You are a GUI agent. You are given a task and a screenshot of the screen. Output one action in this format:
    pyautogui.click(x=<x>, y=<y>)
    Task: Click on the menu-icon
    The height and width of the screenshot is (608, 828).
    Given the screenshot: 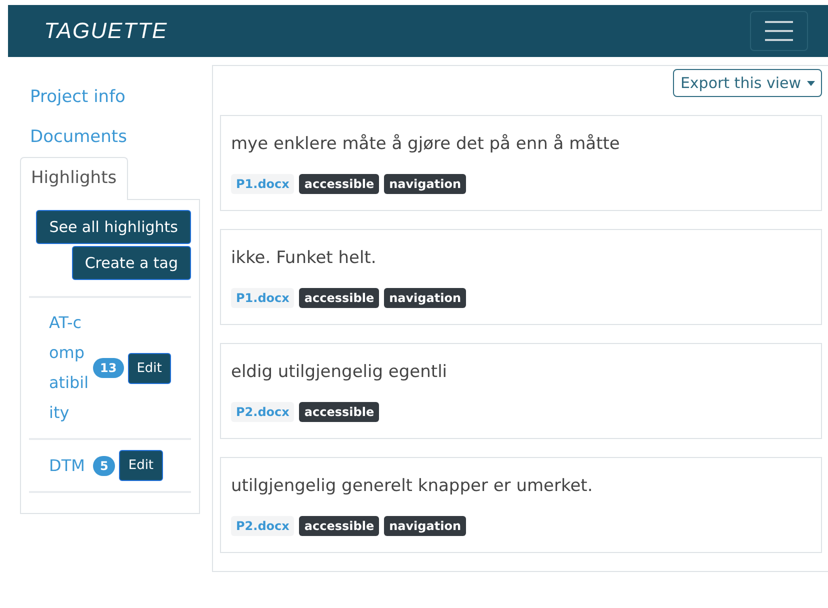 What is the action you would take?
    pyautogui.click(x=779, y=31)
    